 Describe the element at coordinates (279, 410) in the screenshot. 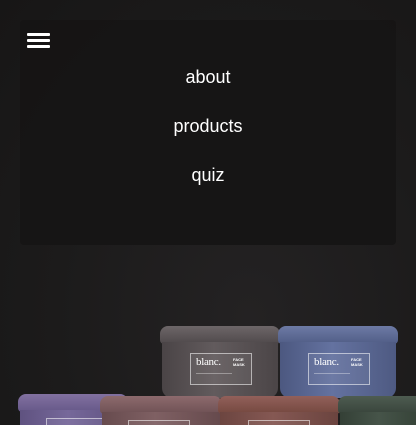

I see `product-jar-terracotta` at that location.